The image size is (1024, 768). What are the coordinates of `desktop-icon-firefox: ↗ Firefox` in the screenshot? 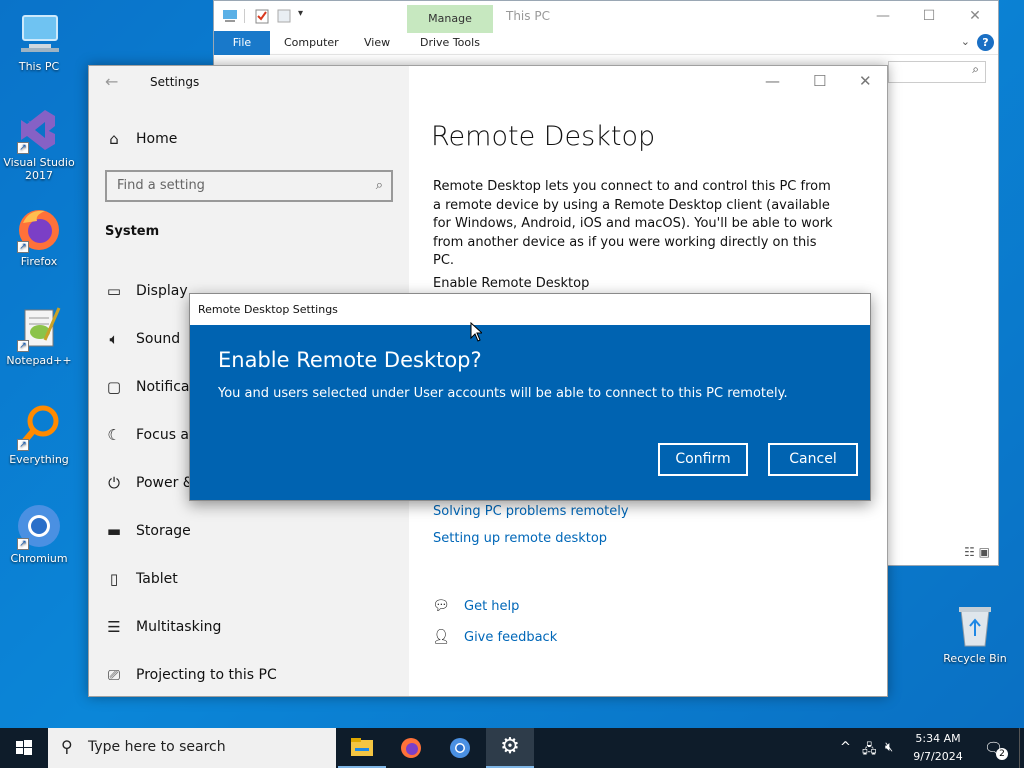 It's located at (39, 236).